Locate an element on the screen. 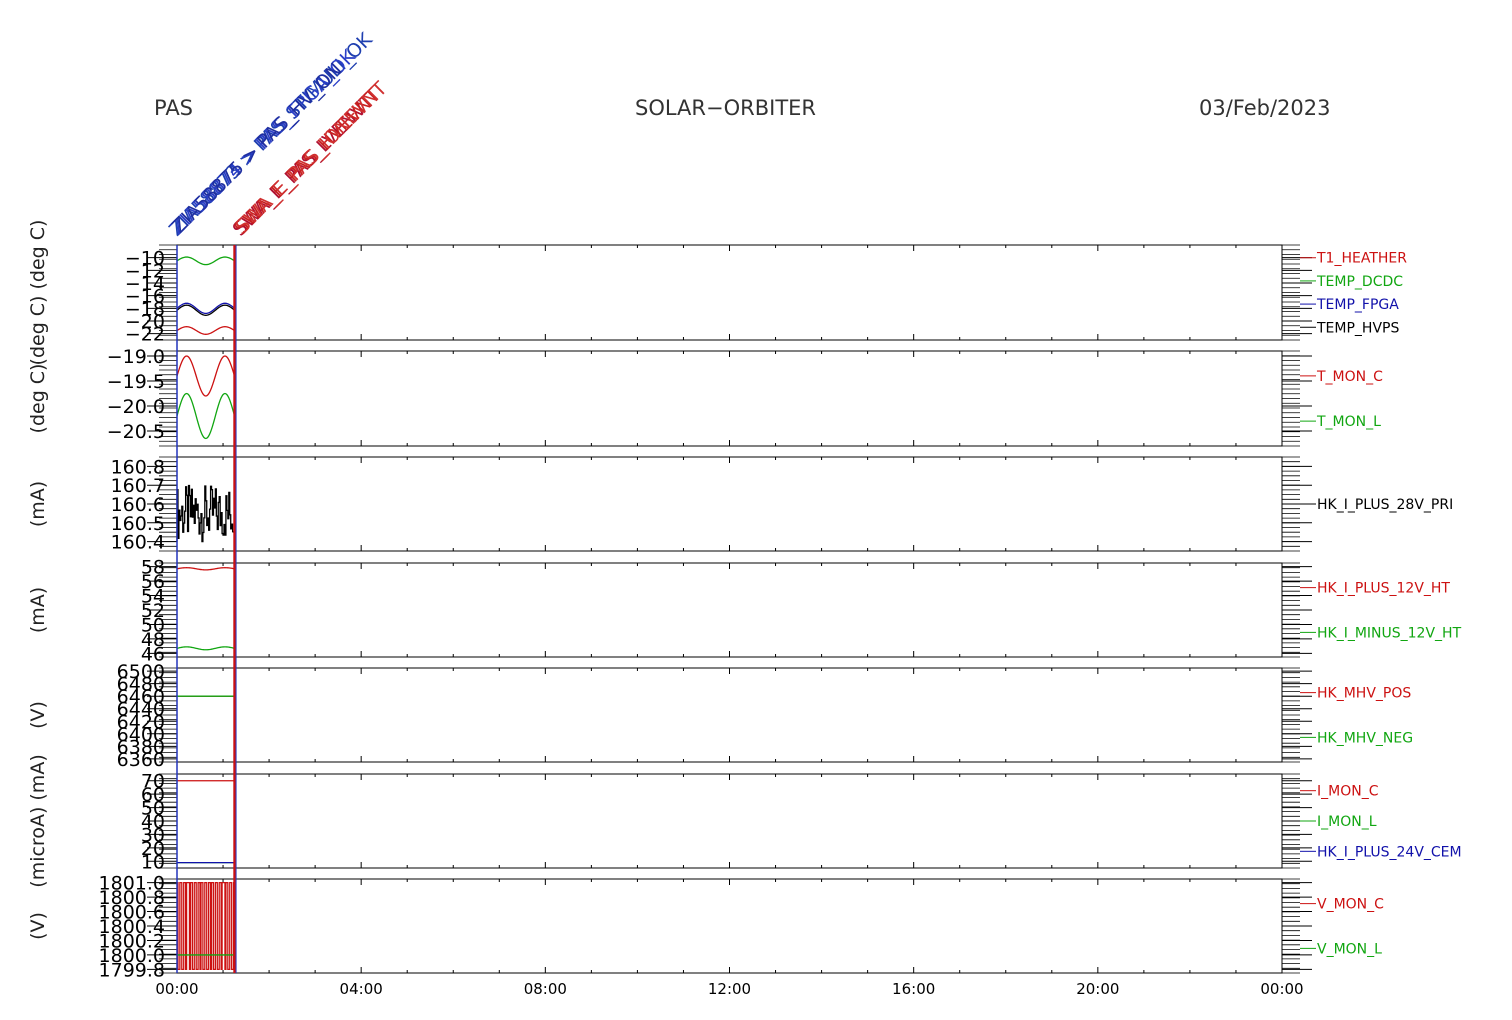 Image resolution: width=1512 pixels, height=1020 pixels. legend-label-hk_i_plus_12v_ht: HK_I_PLUS_12V_HT is located at coordinates (1383, 589).